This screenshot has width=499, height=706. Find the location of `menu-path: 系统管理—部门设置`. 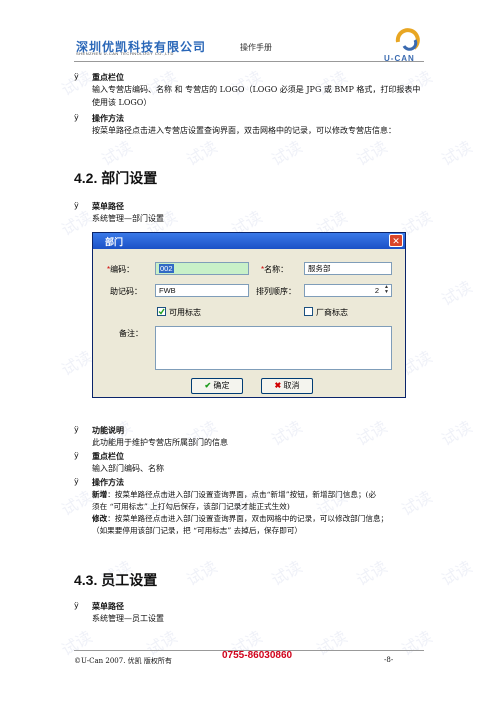

menu-path: 系统管理—部门设置 is located at coordinates (128, 218).